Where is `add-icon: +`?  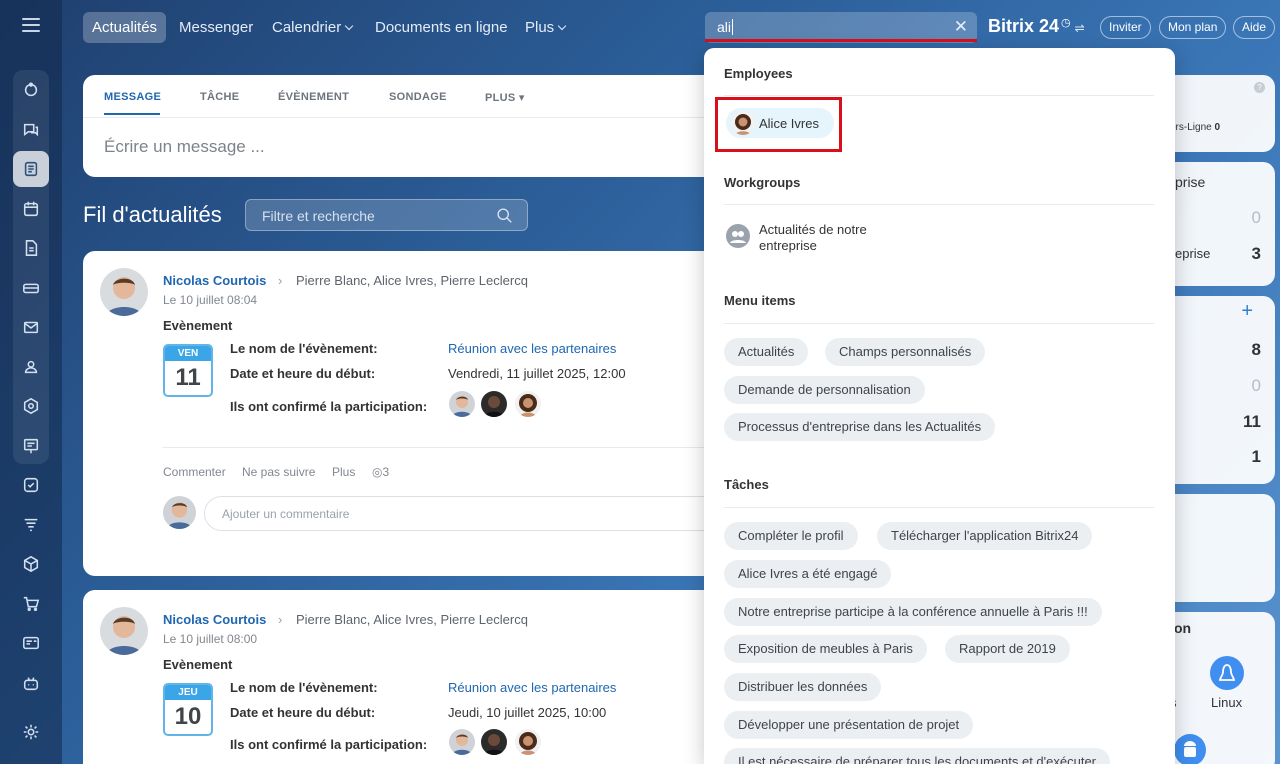
add-icon: + is located at coordinates (1247, 311).